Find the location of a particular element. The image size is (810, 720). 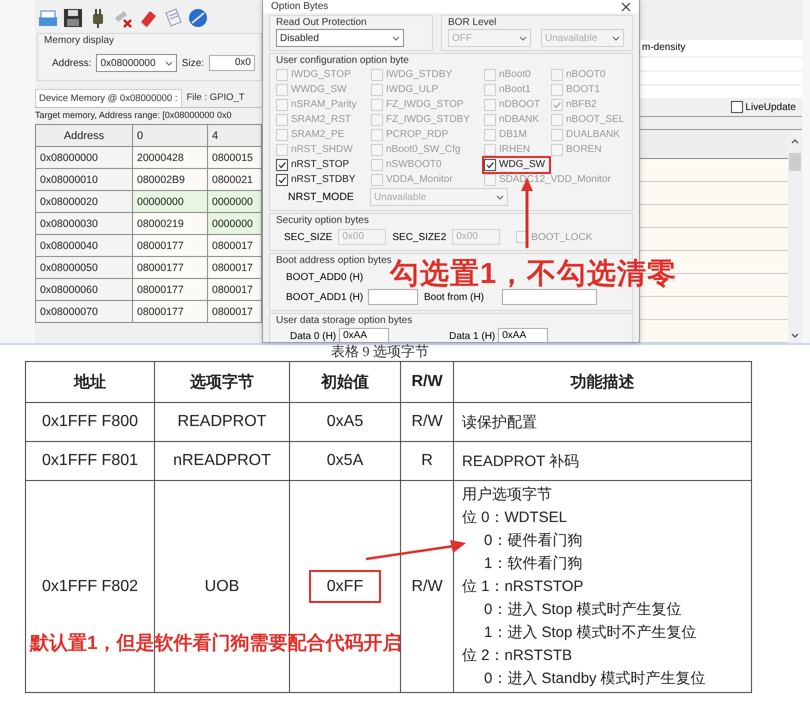

table-cell: 0x08000070 is located at coordinates (84, 311).